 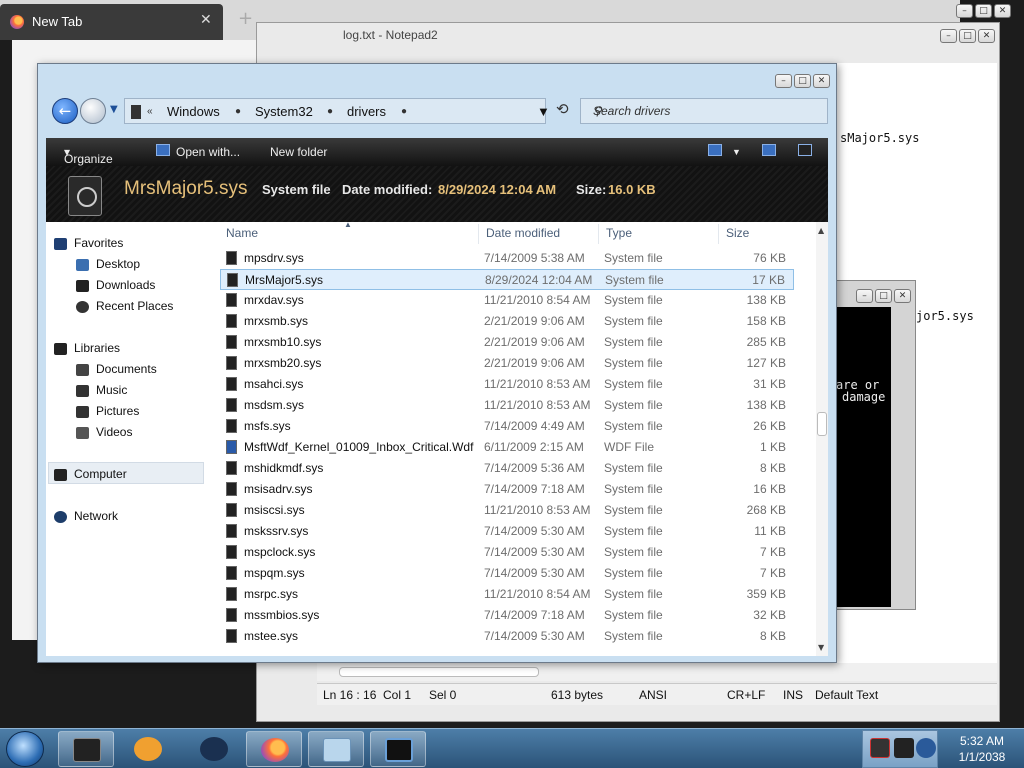 What do you see at coordinates (284, 111) in the screenshot?
I see `breadcrumb-system32: System32` at bounding box center [284, 111].